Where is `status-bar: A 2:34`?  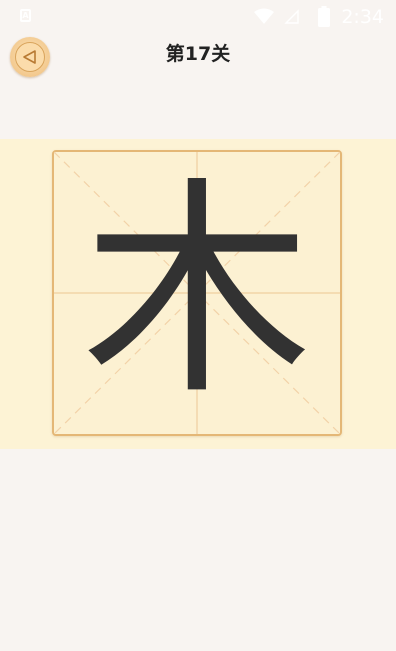 status-bar: A 2:34 is located at coordinates (198, 17).